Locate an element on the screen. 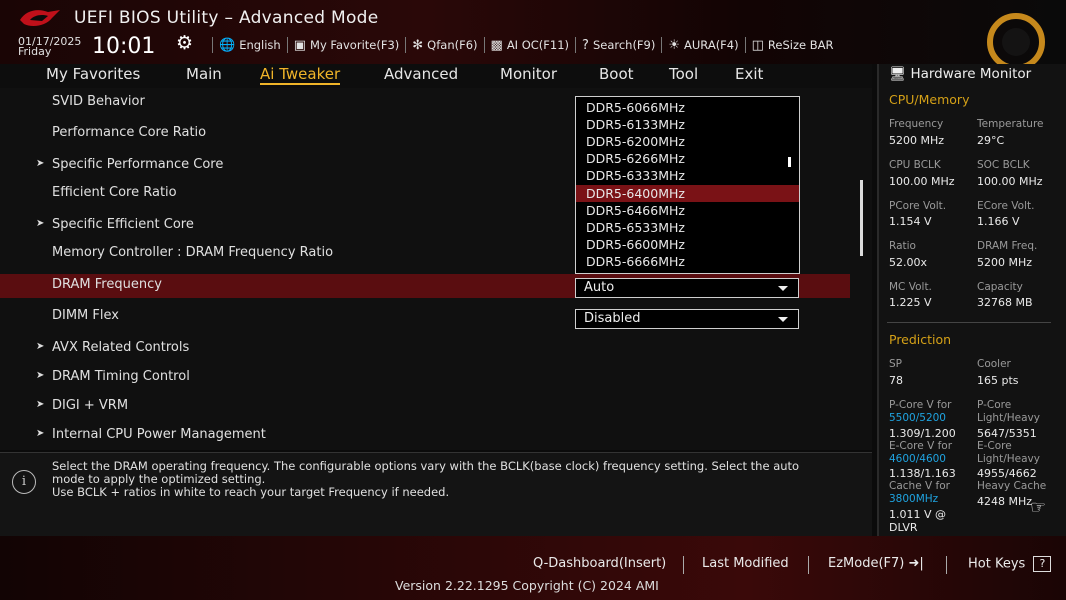 Image resolution: width=1066 pixels, height=600 pixels. ai-oc-button: ▩ AI OC(F11) is located at coordinates (530, 45).